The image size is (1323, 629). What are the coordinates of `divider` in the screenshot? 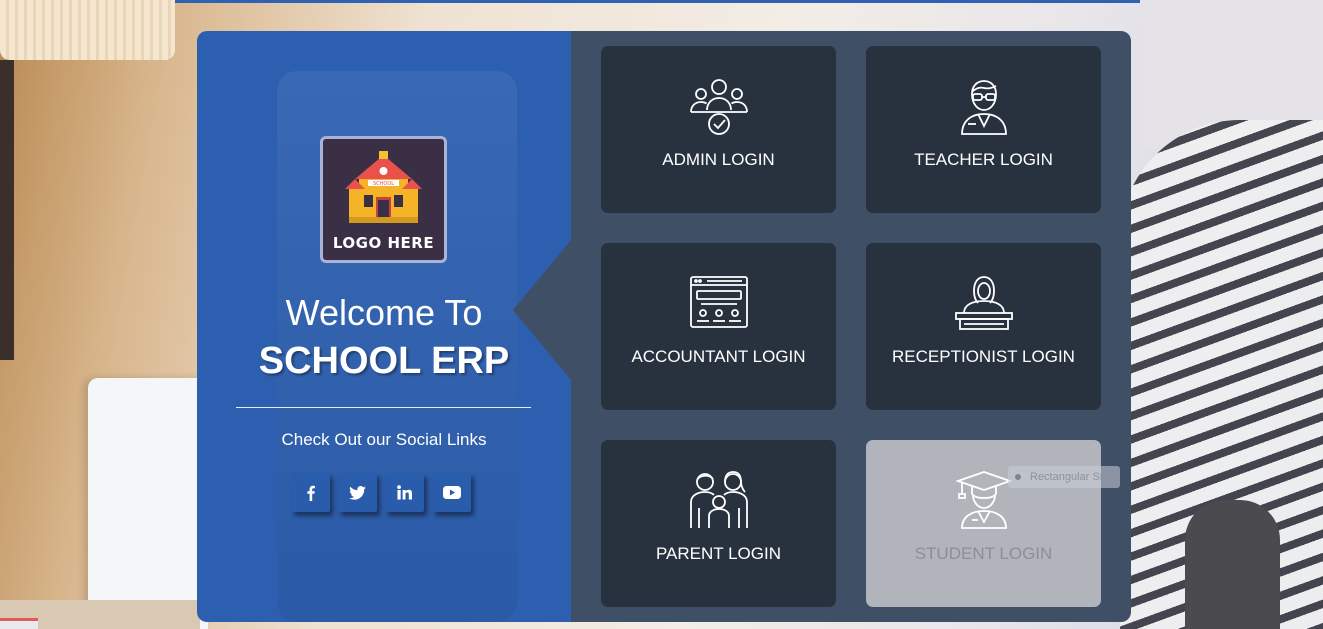 It's located at (383, 407).